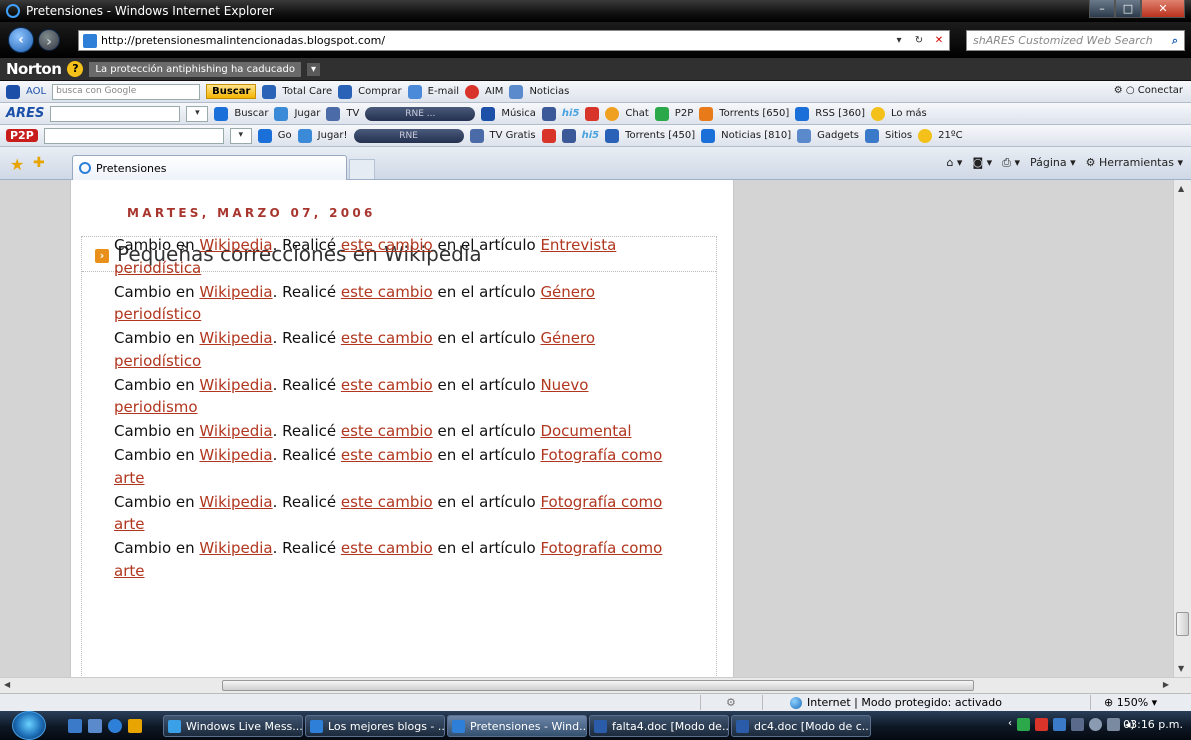 This screenshot has height=740, width=1191. What do you see at coordinates (49, 40) in the screenshot?
I see `forward-button: ›` at bounding box center [49, 40].